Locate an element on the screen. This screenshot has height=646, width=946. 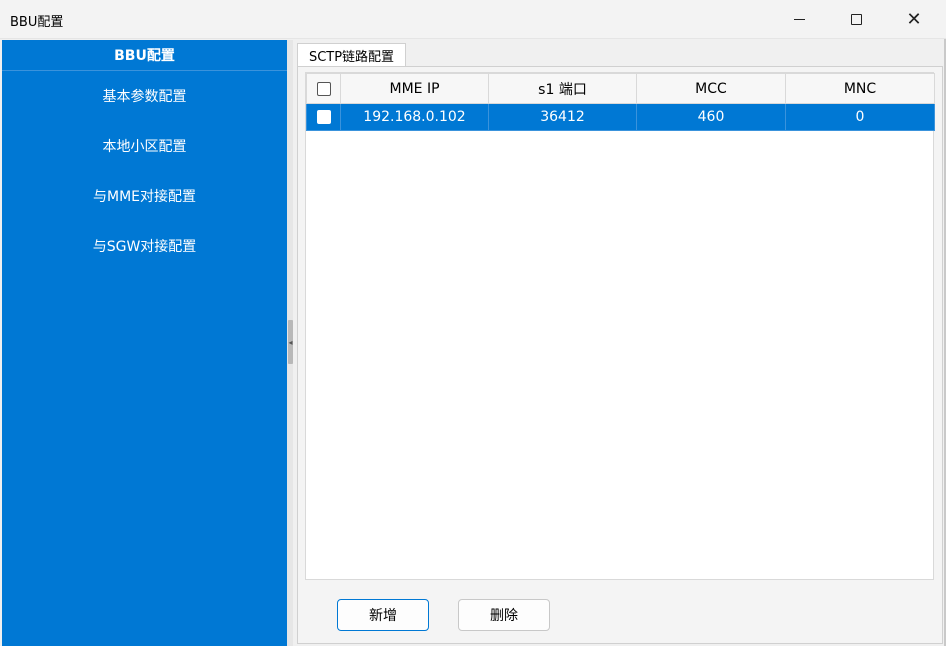
minimize-button is located at coordinates (799, 19).